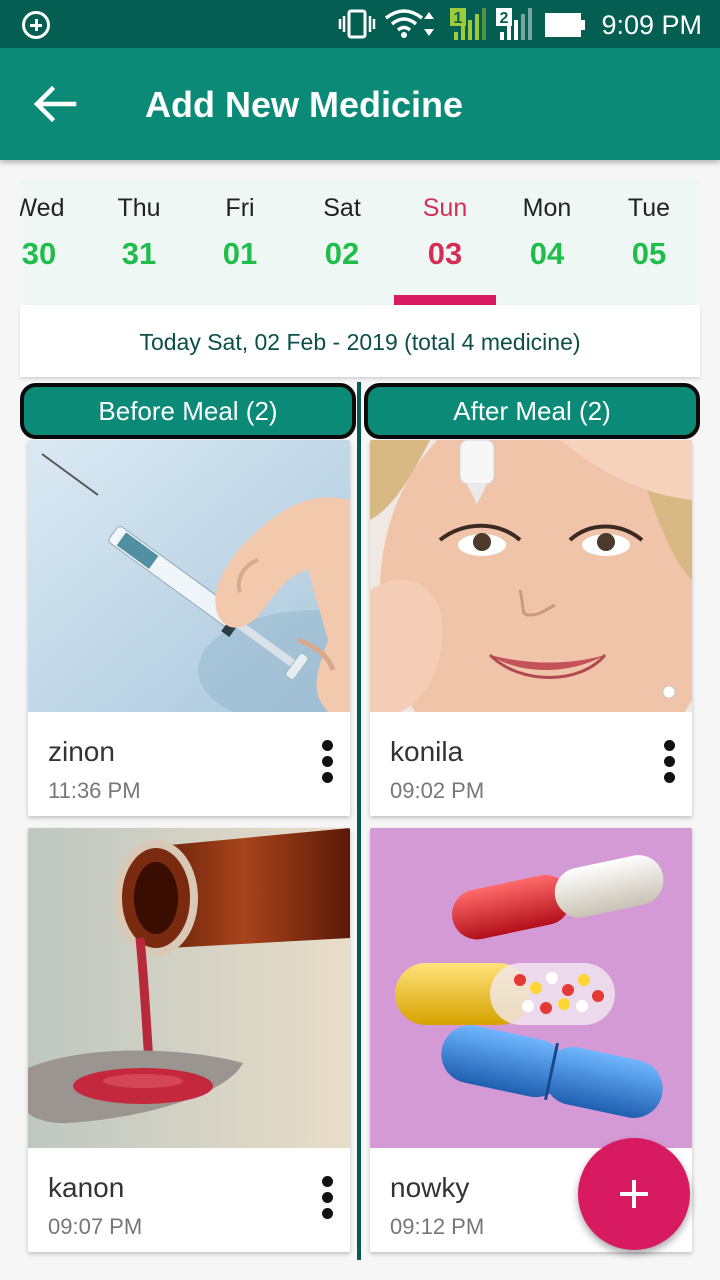 The height and width of the screenshot is (1280, 720). I want to click on day-name: Wed, so click(42, 208).